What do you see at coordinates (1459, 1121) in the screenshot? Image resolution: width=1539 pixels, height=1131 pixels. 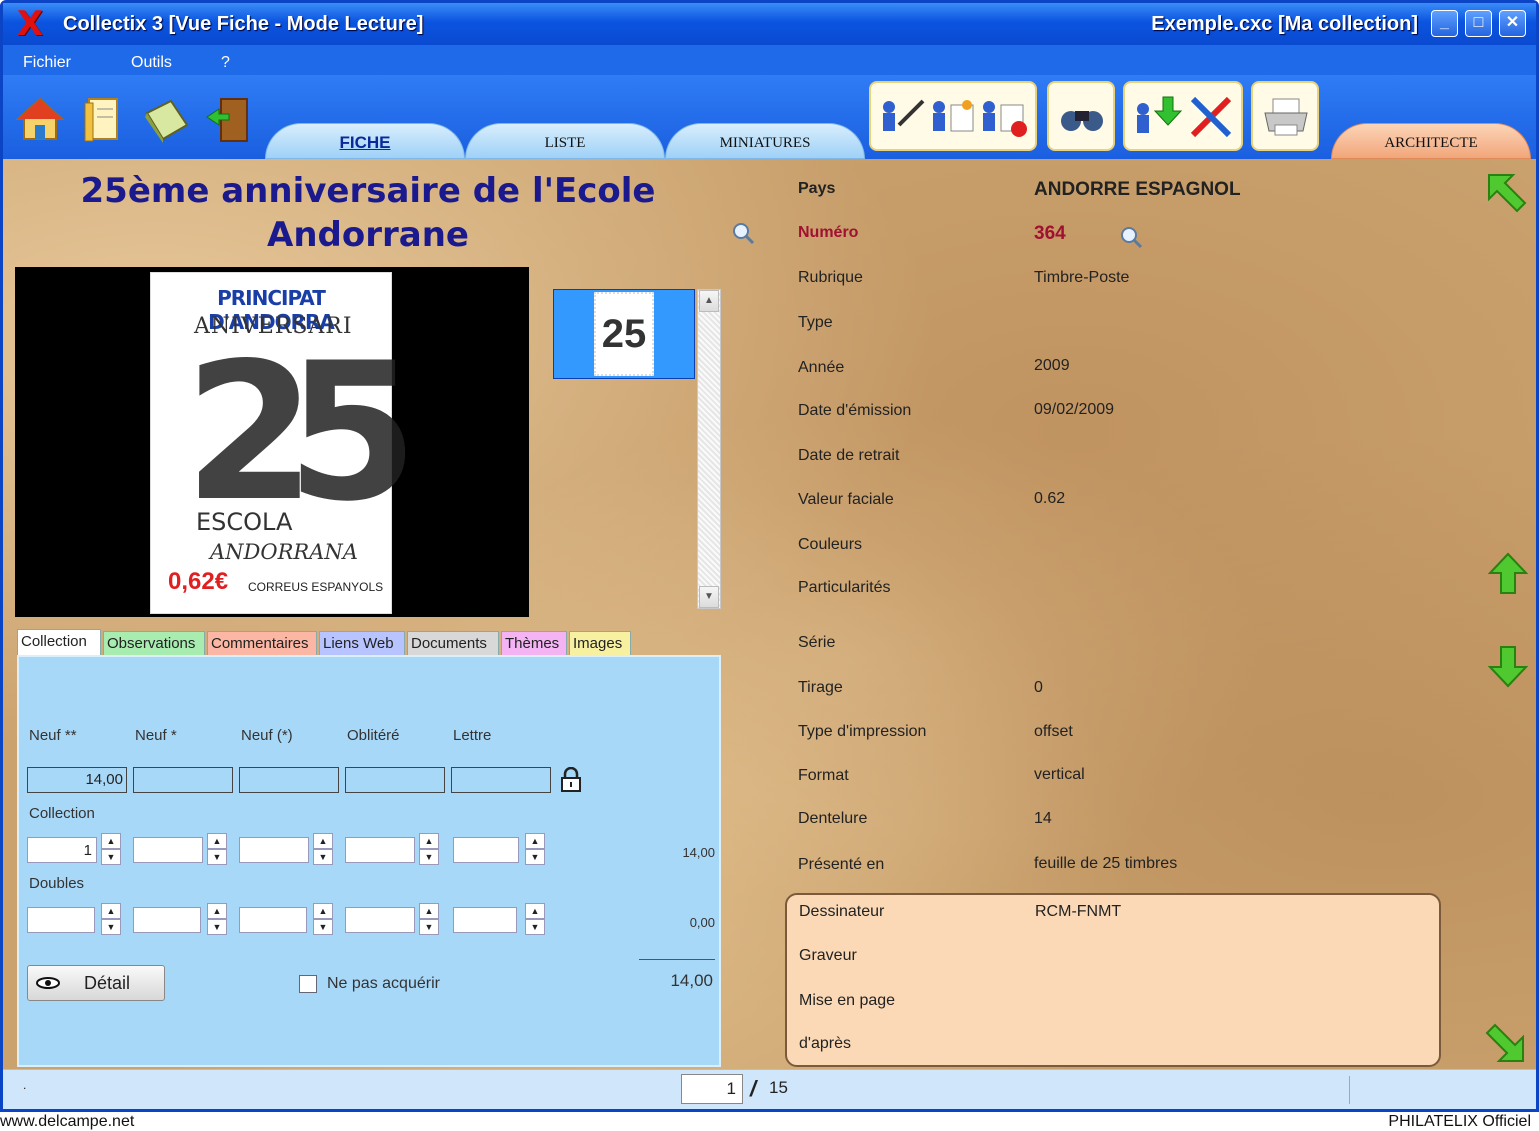 I see `watermark-right: PHILATELIX Officiel` at bounding box center [1459, 1121].